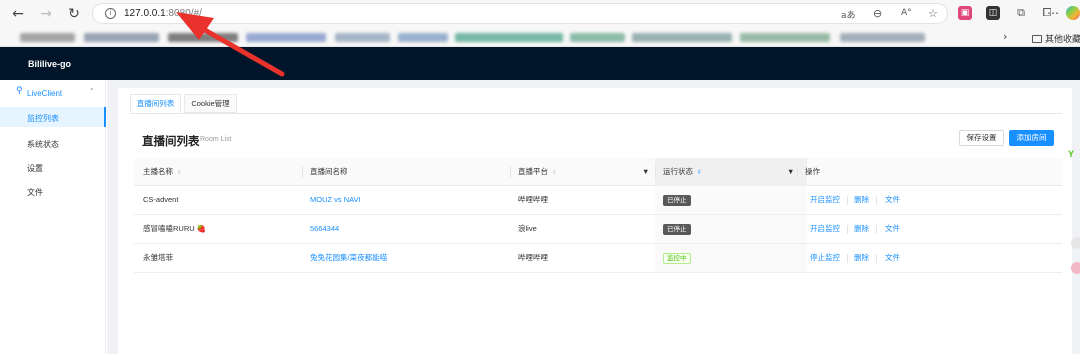  What do you see at coordinates (171, 142) in the screenshot?
I see `page-title: 直播间列表` at bounding box center [171, 142].